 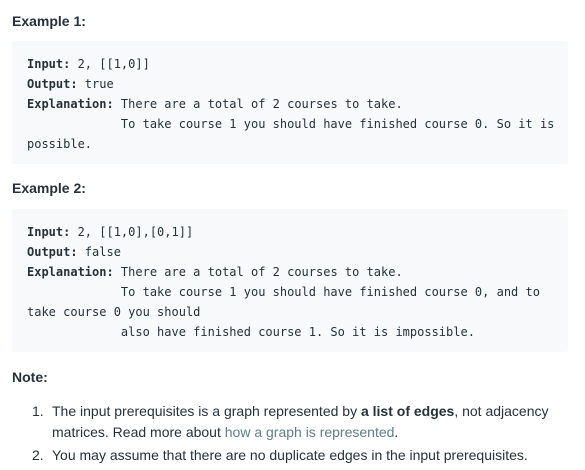 What do you see at coordinates (60, 144) in the screenshot?
I see `example-1-explanation-continuation: possible.` at bounding box center [60, 144].